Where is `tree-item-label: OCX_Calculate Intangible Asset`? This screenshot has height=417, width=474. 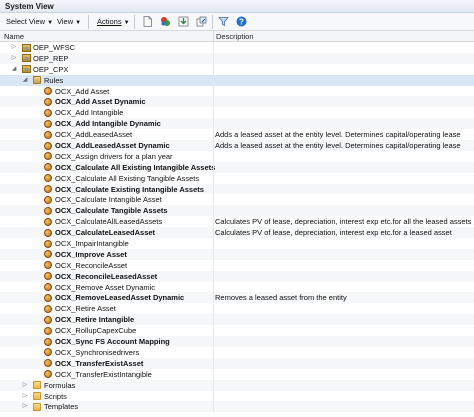 tree-item-label: OCX_Calculate Intangible Asset is located at coordinates (108, 200).